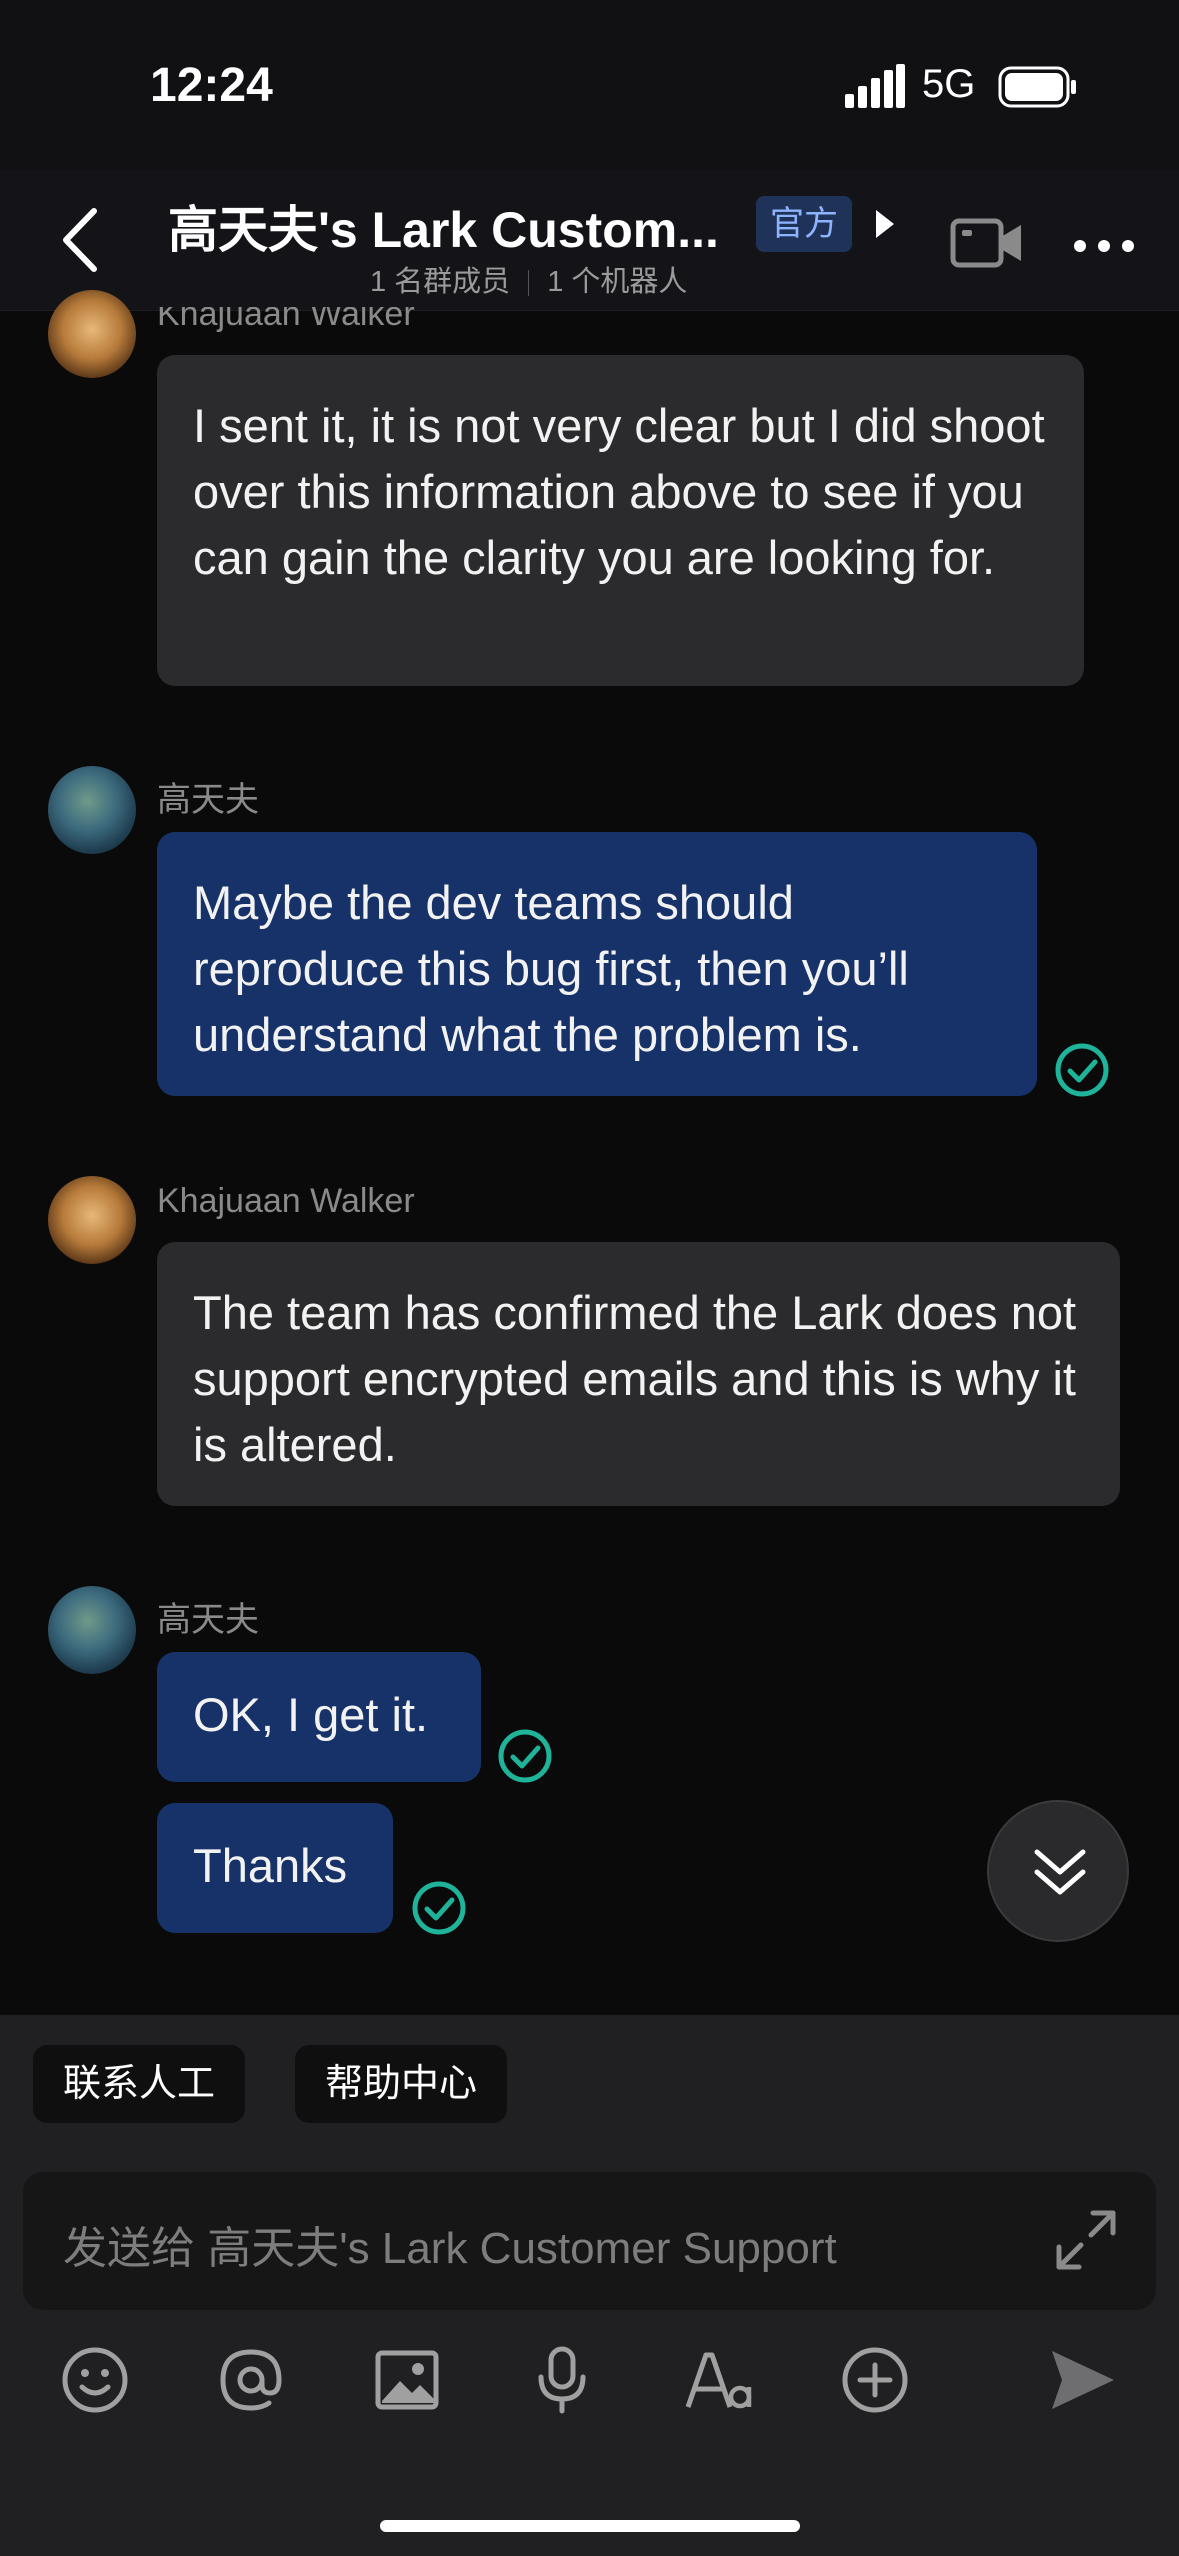  What do you see at coordinates (95, 2380) in the screenshot?
I see `emoji-icon` at bounding box center [95, 2380].